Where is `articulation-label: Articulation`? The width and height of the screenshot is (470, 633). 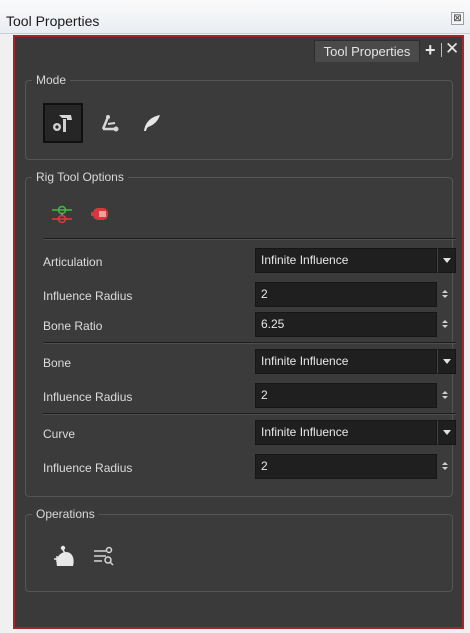 articulation-label: Articulation is located at coordinates (73, 262).